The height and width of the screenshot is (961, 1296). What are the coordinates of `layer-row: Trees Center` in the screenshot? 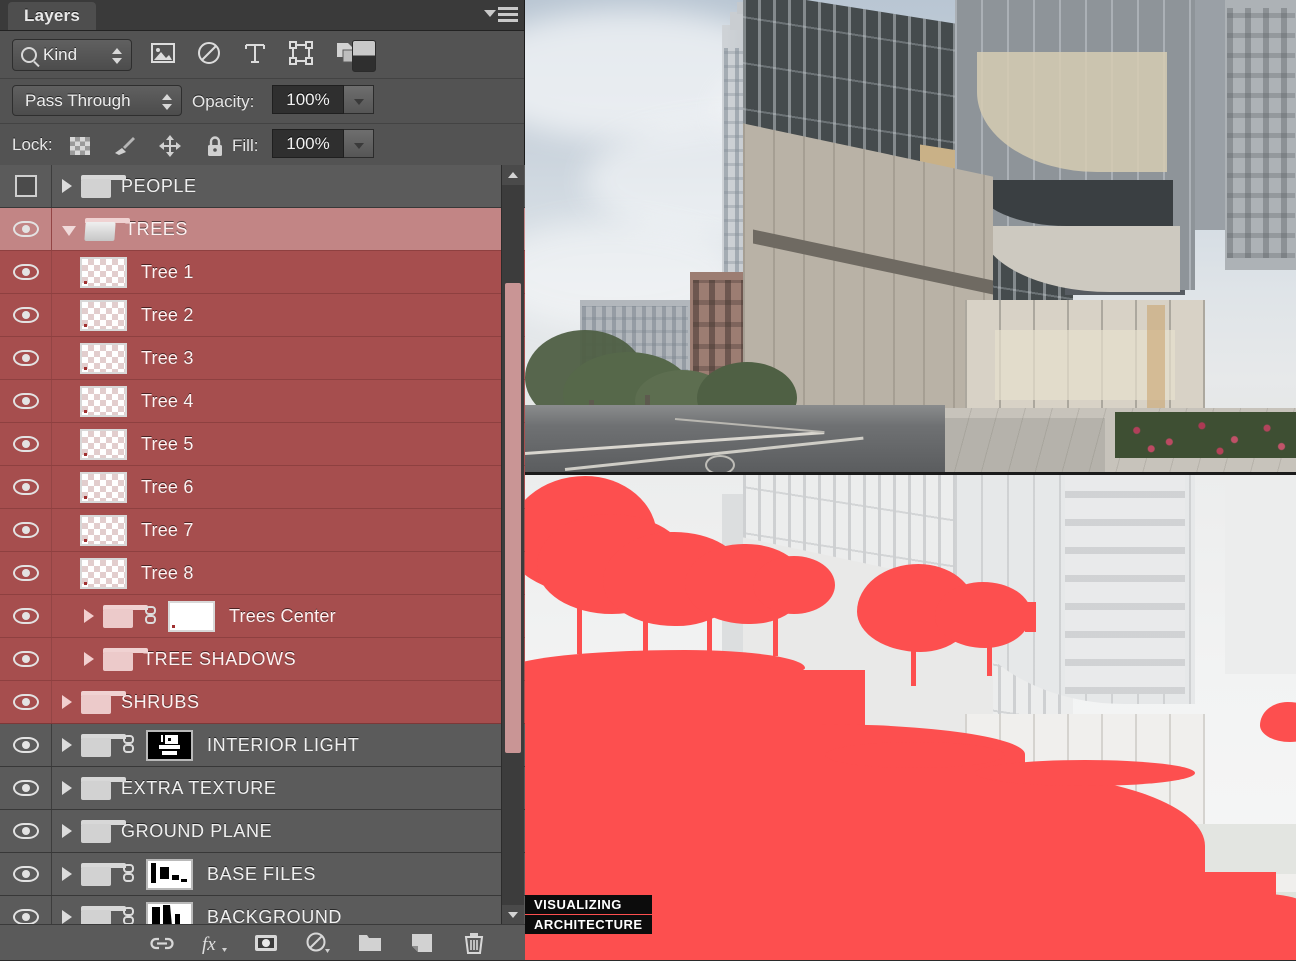 It's located at (262, 616).